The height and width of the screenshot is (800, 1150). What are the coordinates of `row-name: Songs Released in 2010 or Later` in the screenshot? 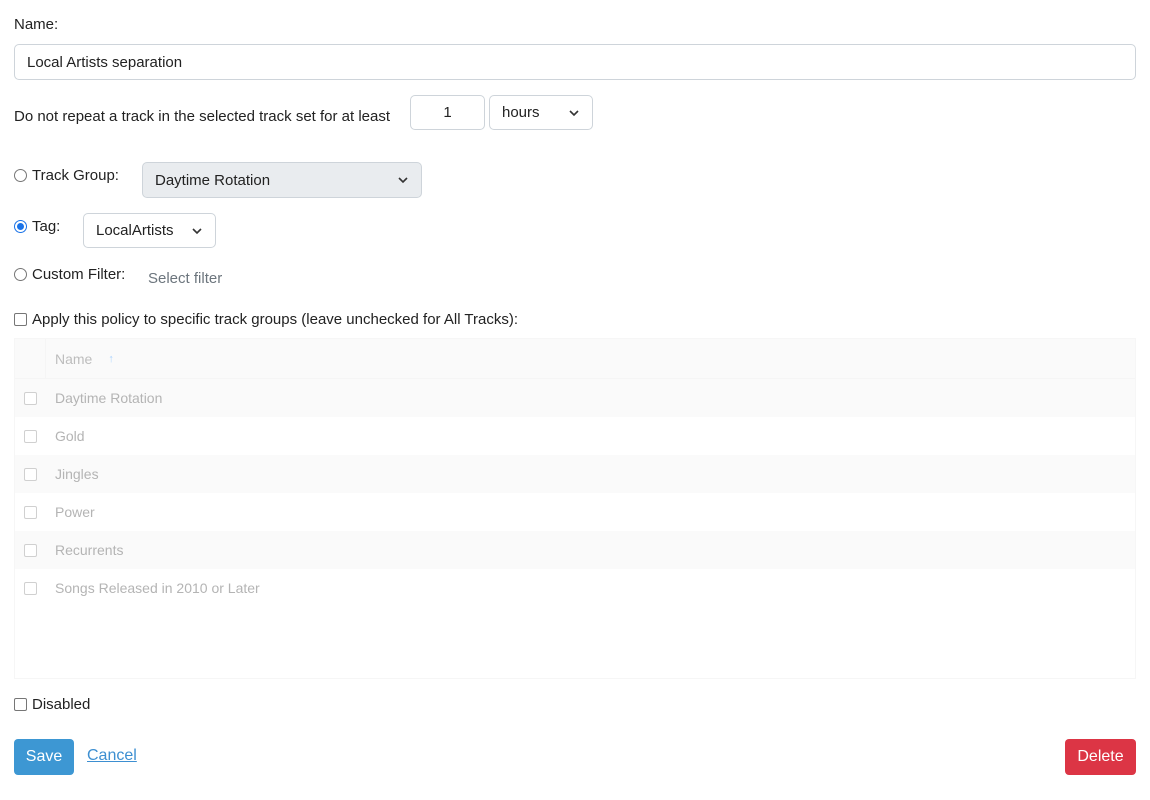 It's located at (157, 588).